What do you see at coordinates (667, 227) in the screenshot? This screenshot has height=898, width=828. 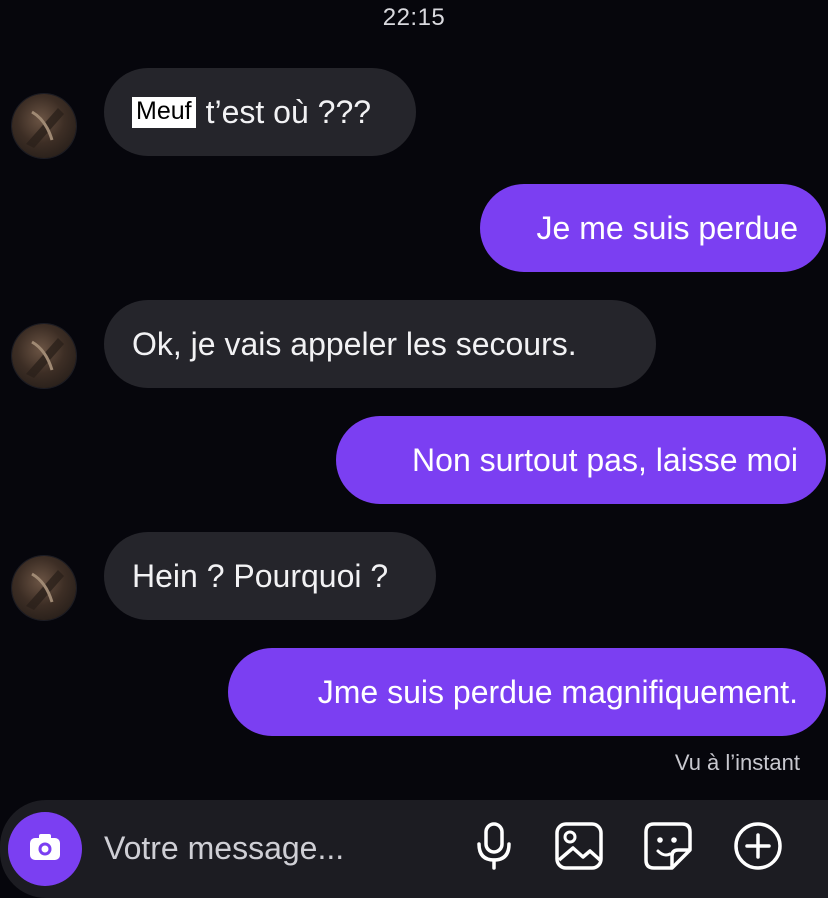 I see `message-text: Je me suis perdue` at bounding box center [667, 227].